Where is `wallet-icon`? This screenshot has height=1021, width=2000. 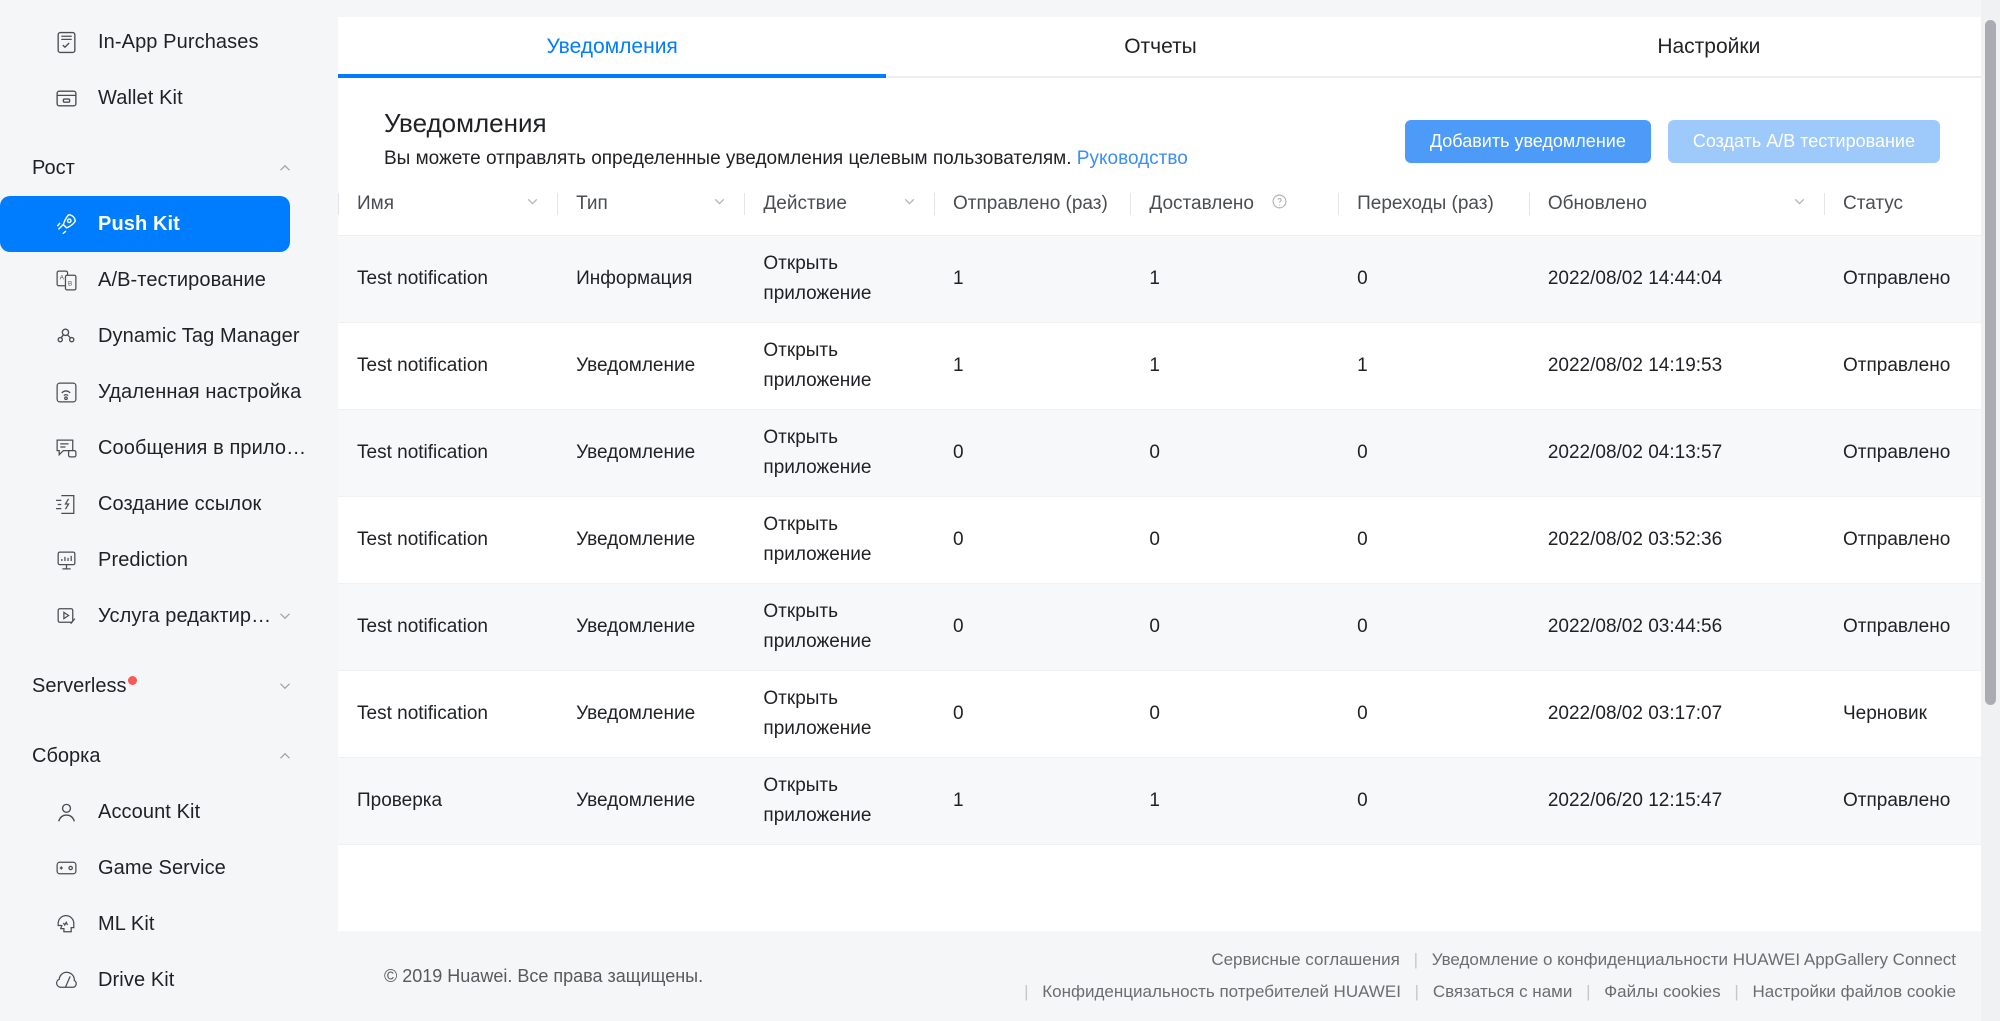
wallet-icon is located at coordinates (66, 98).